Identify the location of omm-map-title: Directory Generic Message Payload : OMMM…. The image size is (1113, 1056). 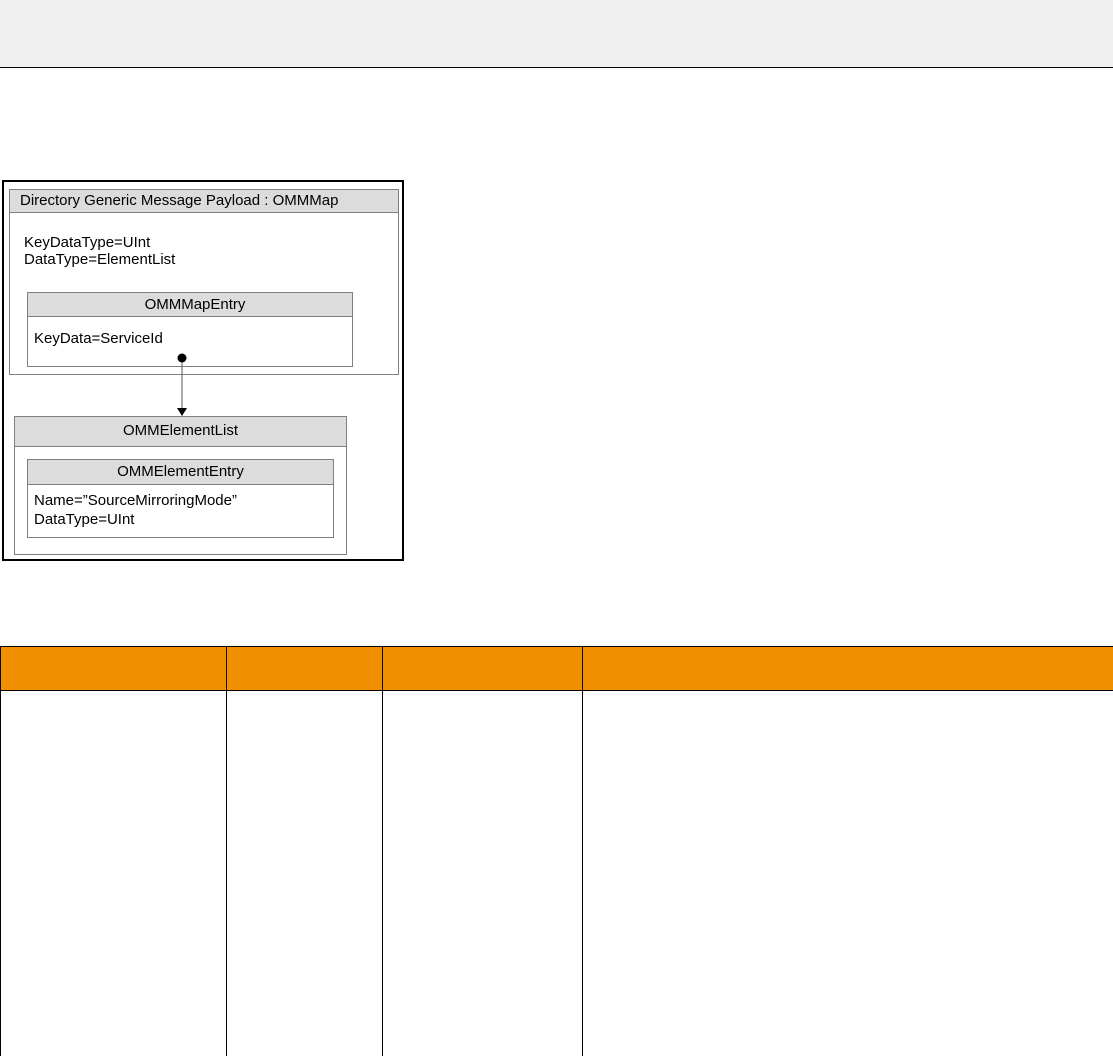
(204, 201).